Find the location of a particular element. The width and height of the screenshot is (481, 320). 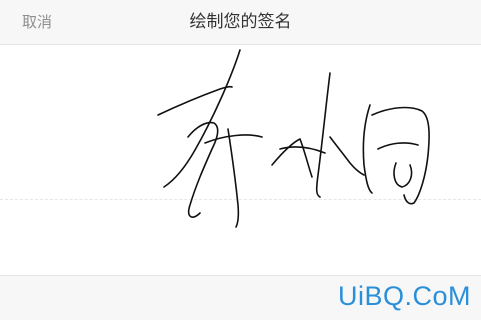

page-title: 绘制您的签名 is located at coordinates (240, 22).